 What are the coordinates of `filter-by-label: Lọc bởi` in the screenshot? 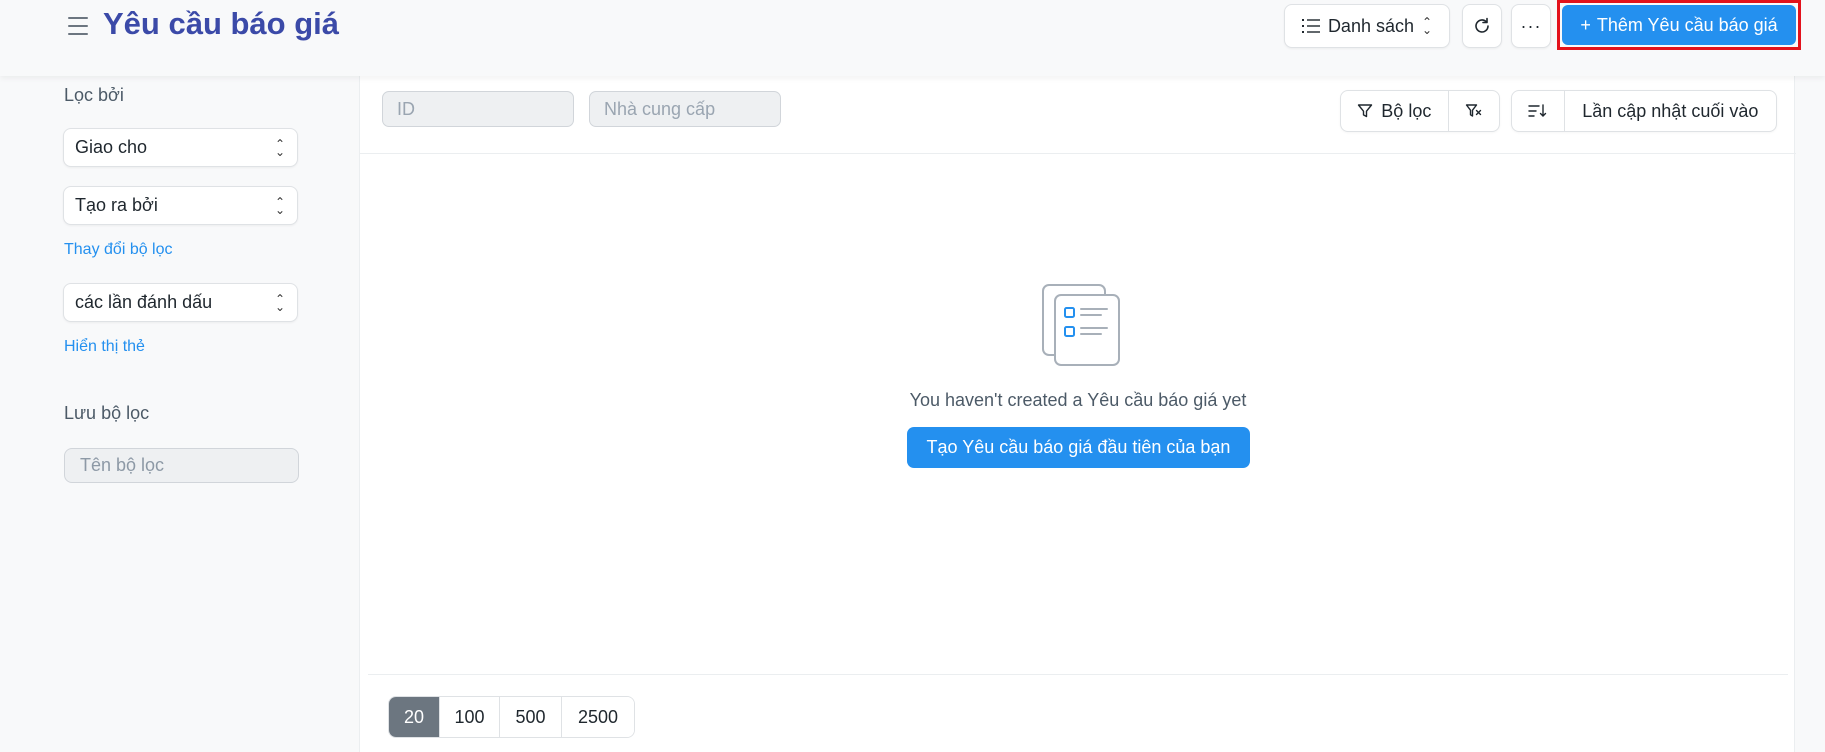 It's located at (94, 95).